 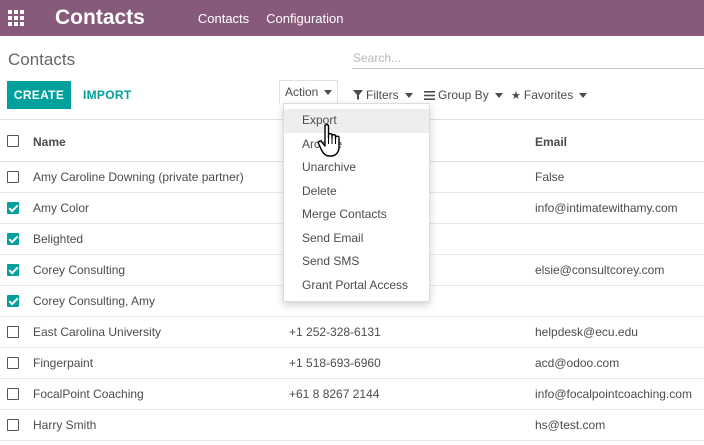 I want to click on group-by-label: Group By, so click(x=463, y=95).